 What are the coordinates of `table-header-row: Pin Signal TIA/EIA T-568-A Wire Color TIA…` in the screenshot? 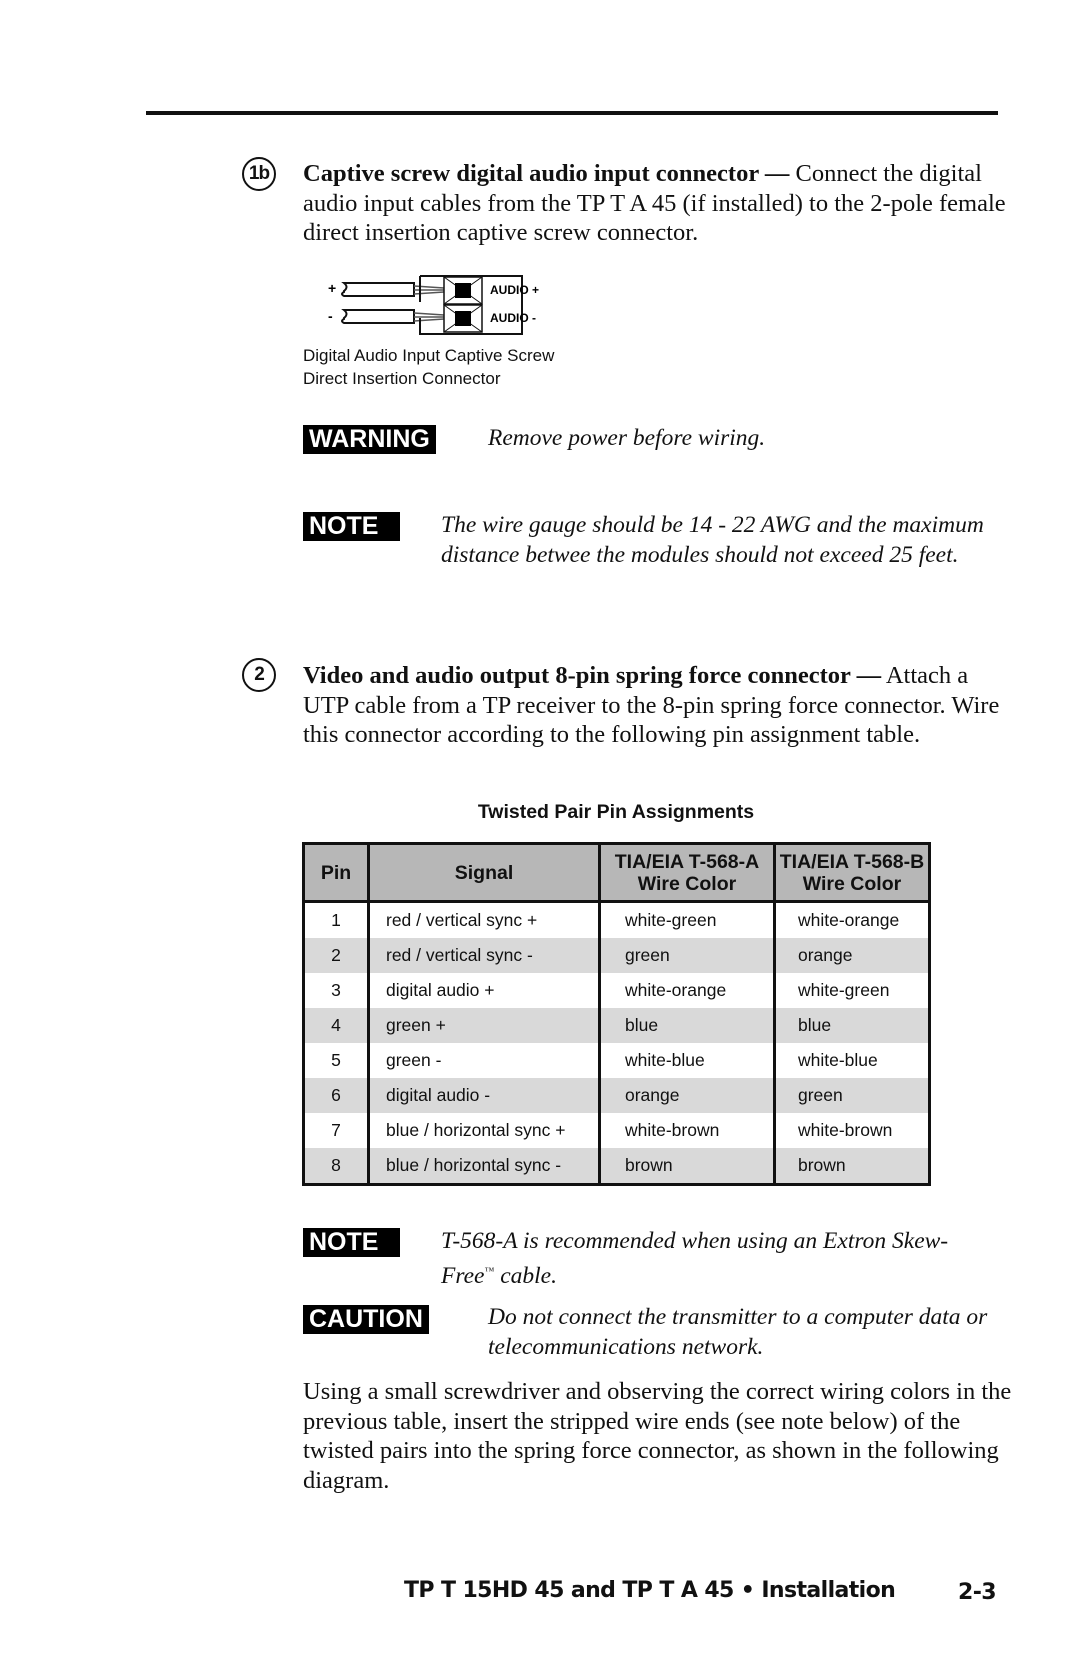 It's located at (616, 873).